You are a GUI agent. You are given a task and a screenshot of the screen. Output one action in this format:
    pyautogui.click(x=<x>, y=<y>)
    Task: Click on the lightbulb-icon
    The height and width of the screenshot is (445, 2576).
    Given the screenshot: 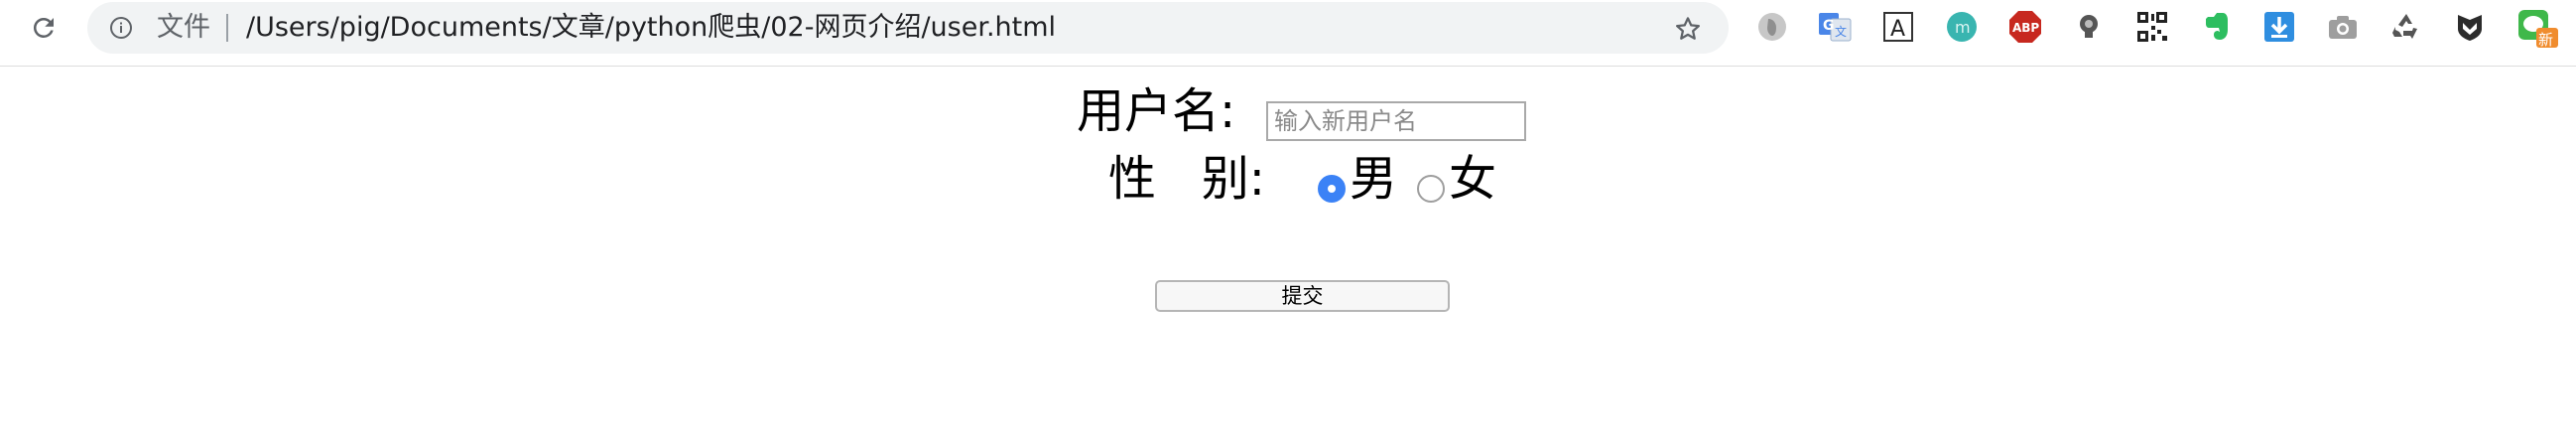 What is the action you would take?
    pyautogui.click(x=2089, y=27)
    